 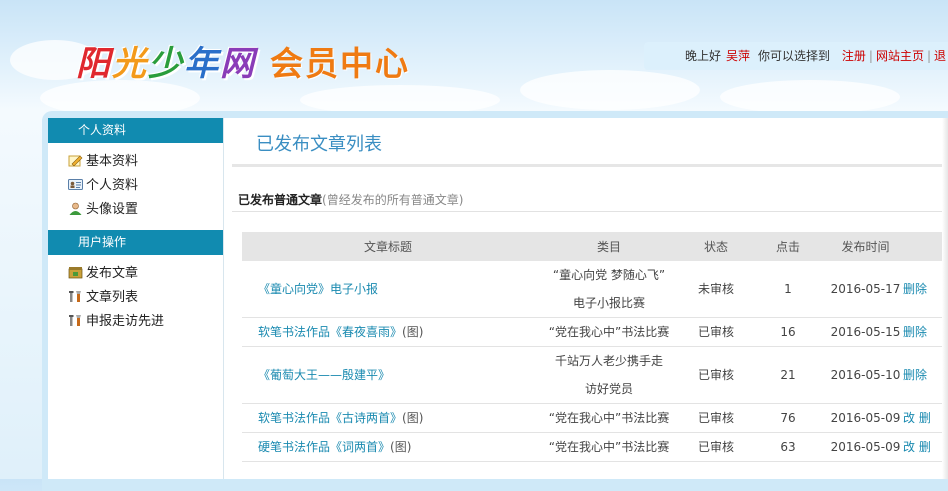 What do you see at coordinates (280, 200) in the screenshot?
I see `section-title: 已发布普通文章` at bounding box center [280, 200].